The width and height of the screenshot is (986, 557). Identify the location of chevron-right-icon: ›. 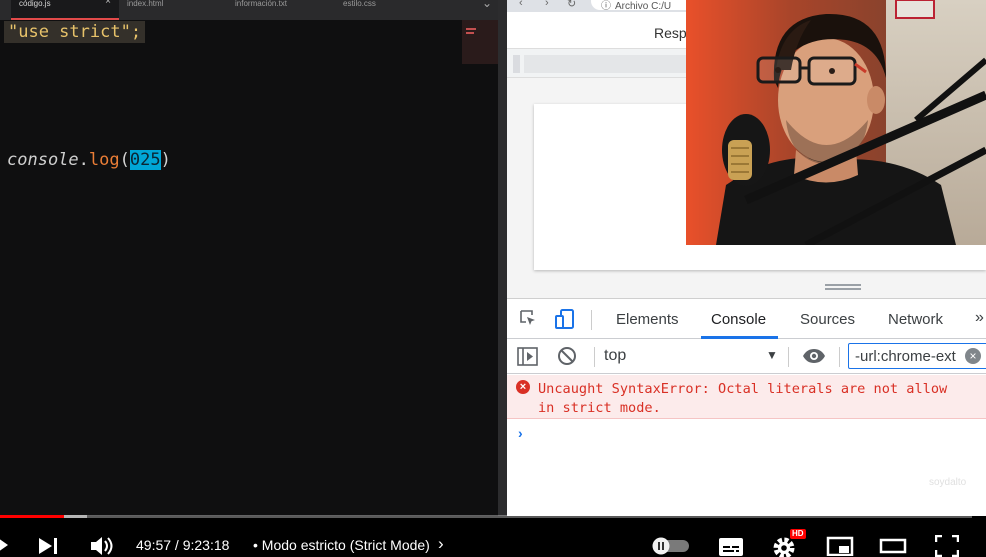
(441, 544).